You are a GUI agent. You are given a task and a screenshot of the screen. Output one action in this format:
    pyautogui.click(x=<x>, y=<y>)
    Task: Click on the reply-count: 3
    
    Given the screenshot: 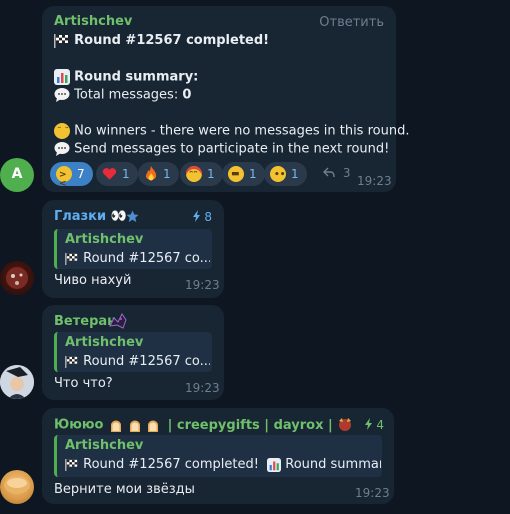 What is the action you would take?
    pyautogui.click(x=346, y=173)
    